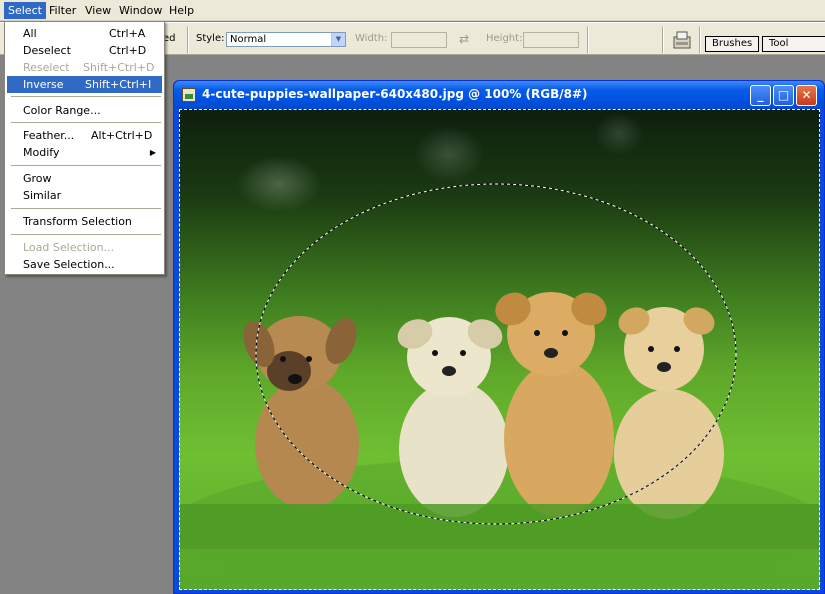 The height and width of the screenshot is (594, 825). Describe the element at coordinates (551, 40) in the screenshot. I see `height-input` at that location.